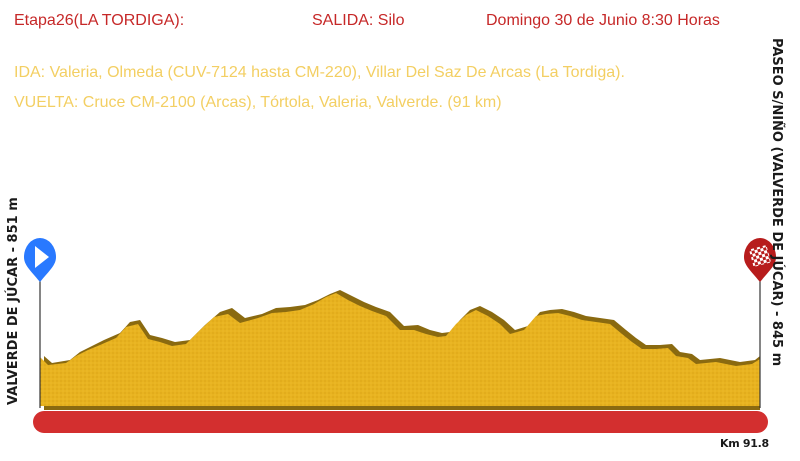 The image size is (800, 461). Describe the element at coordinates (776, 202) in the screenshot. I see `finish-location-label: PASEO S/NIÑO (VALVERDE DE JÚCAR) - 845 m` at that location.